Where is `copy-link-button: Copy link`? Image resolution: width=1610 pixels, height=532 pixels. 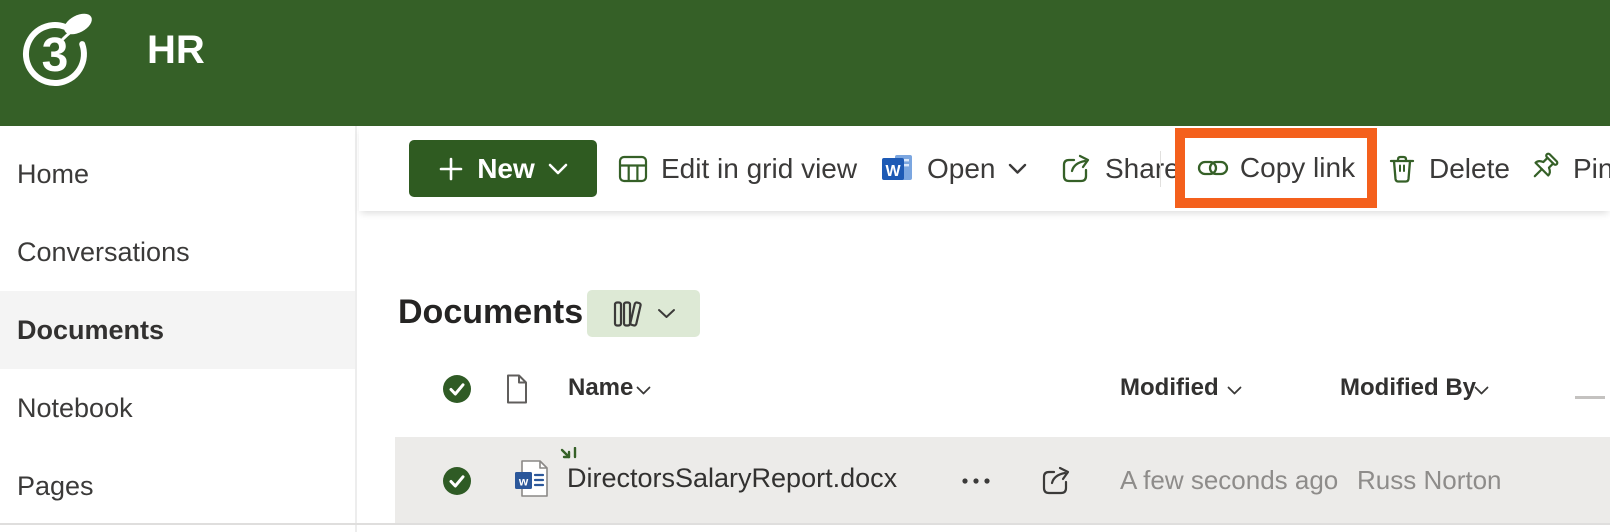 copy-link-button: Copy link is located at coordinates (1276, 168).